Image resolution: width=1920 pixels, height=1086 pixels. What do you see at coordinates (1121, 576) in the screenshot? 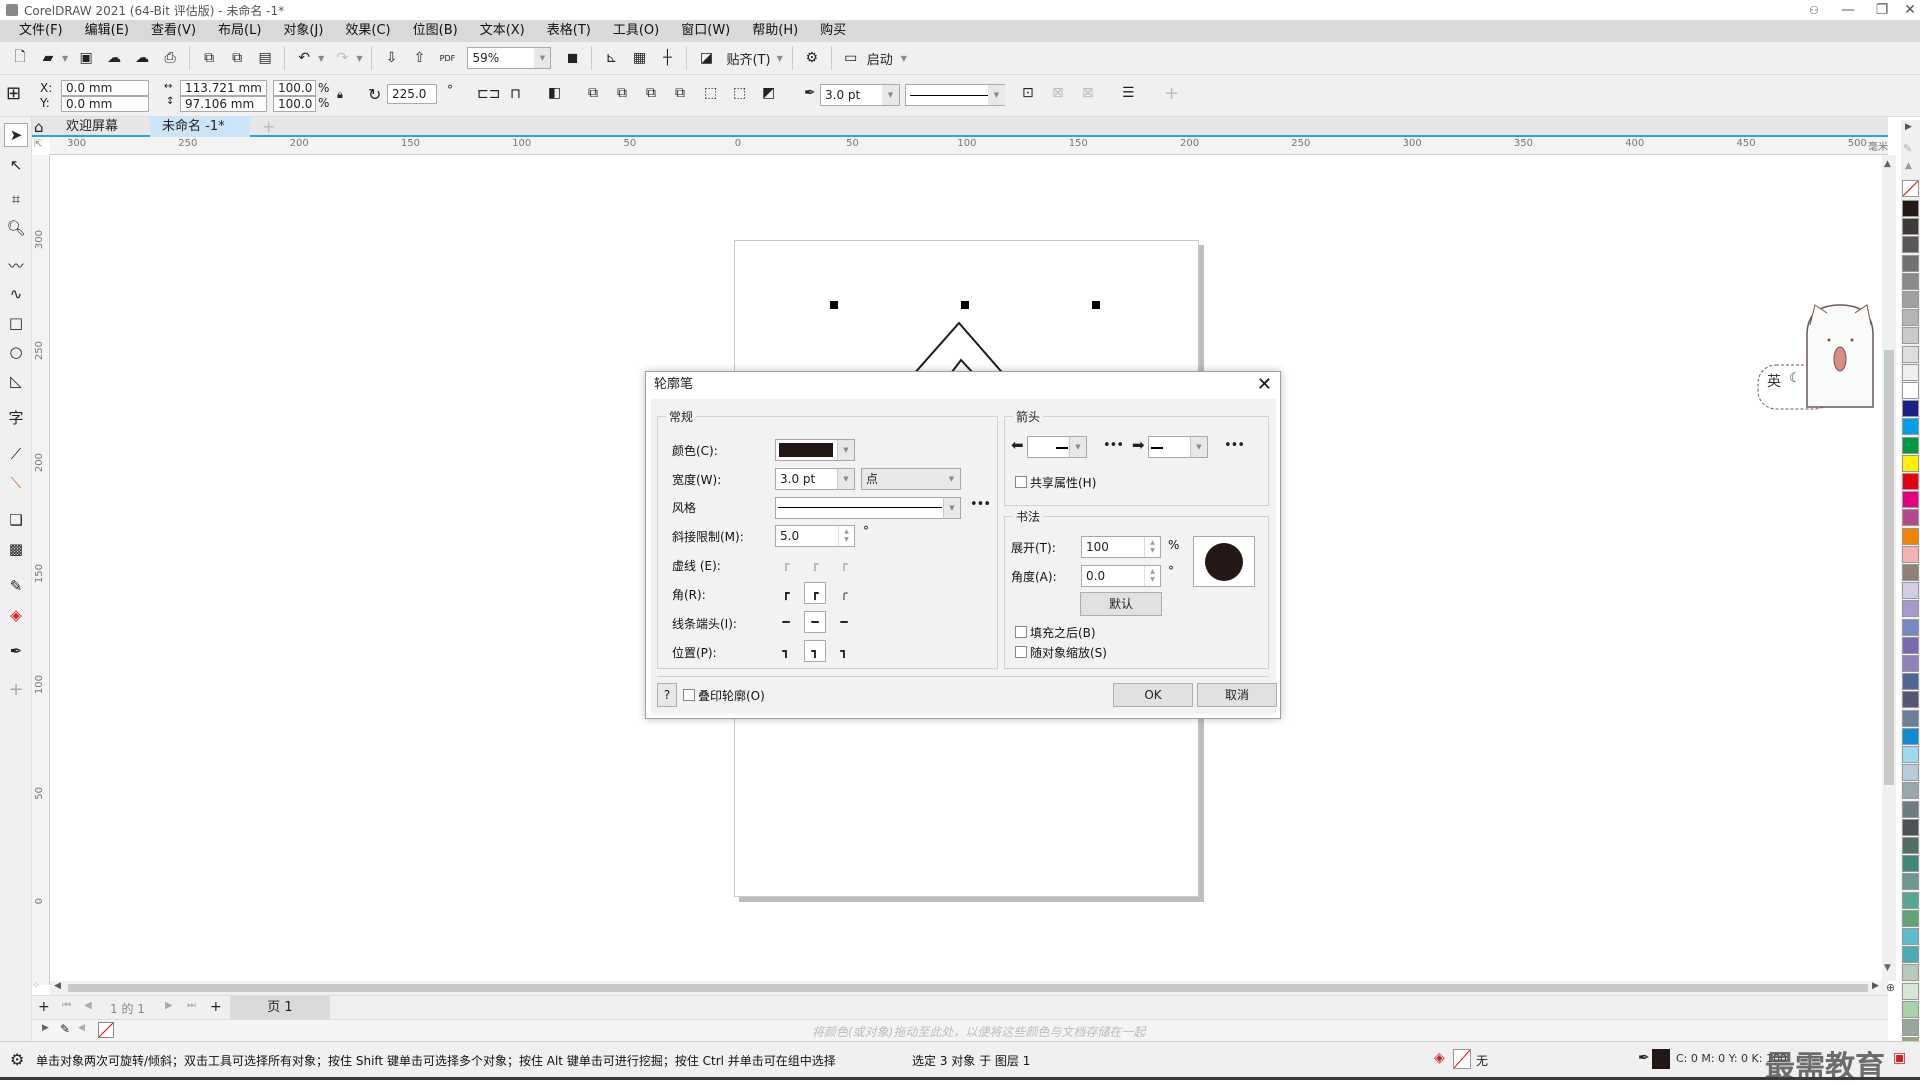
I see `angle-input: 0.0 ▲ ▼` at bounding box center [1121, 576].